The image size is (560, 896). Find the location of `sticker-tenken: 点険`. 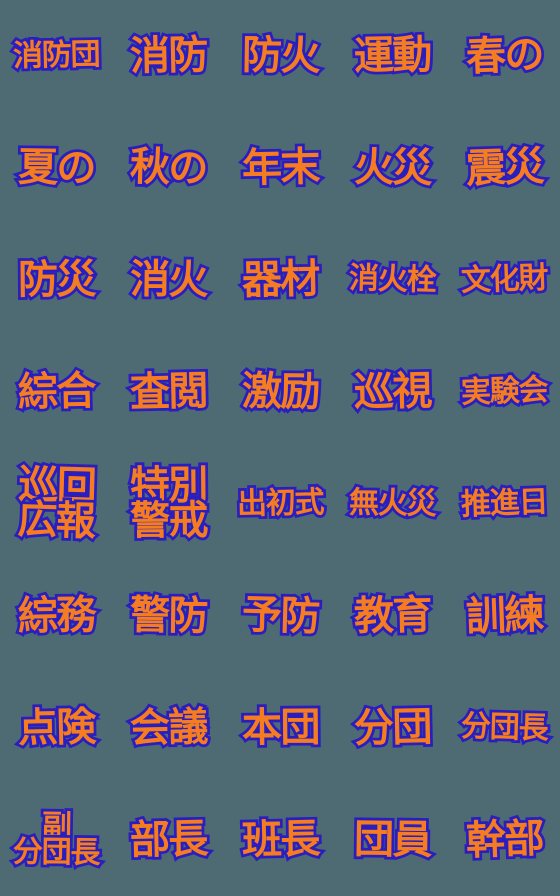

sticker-tenken: 点険 is located at coordinates (55, 727).